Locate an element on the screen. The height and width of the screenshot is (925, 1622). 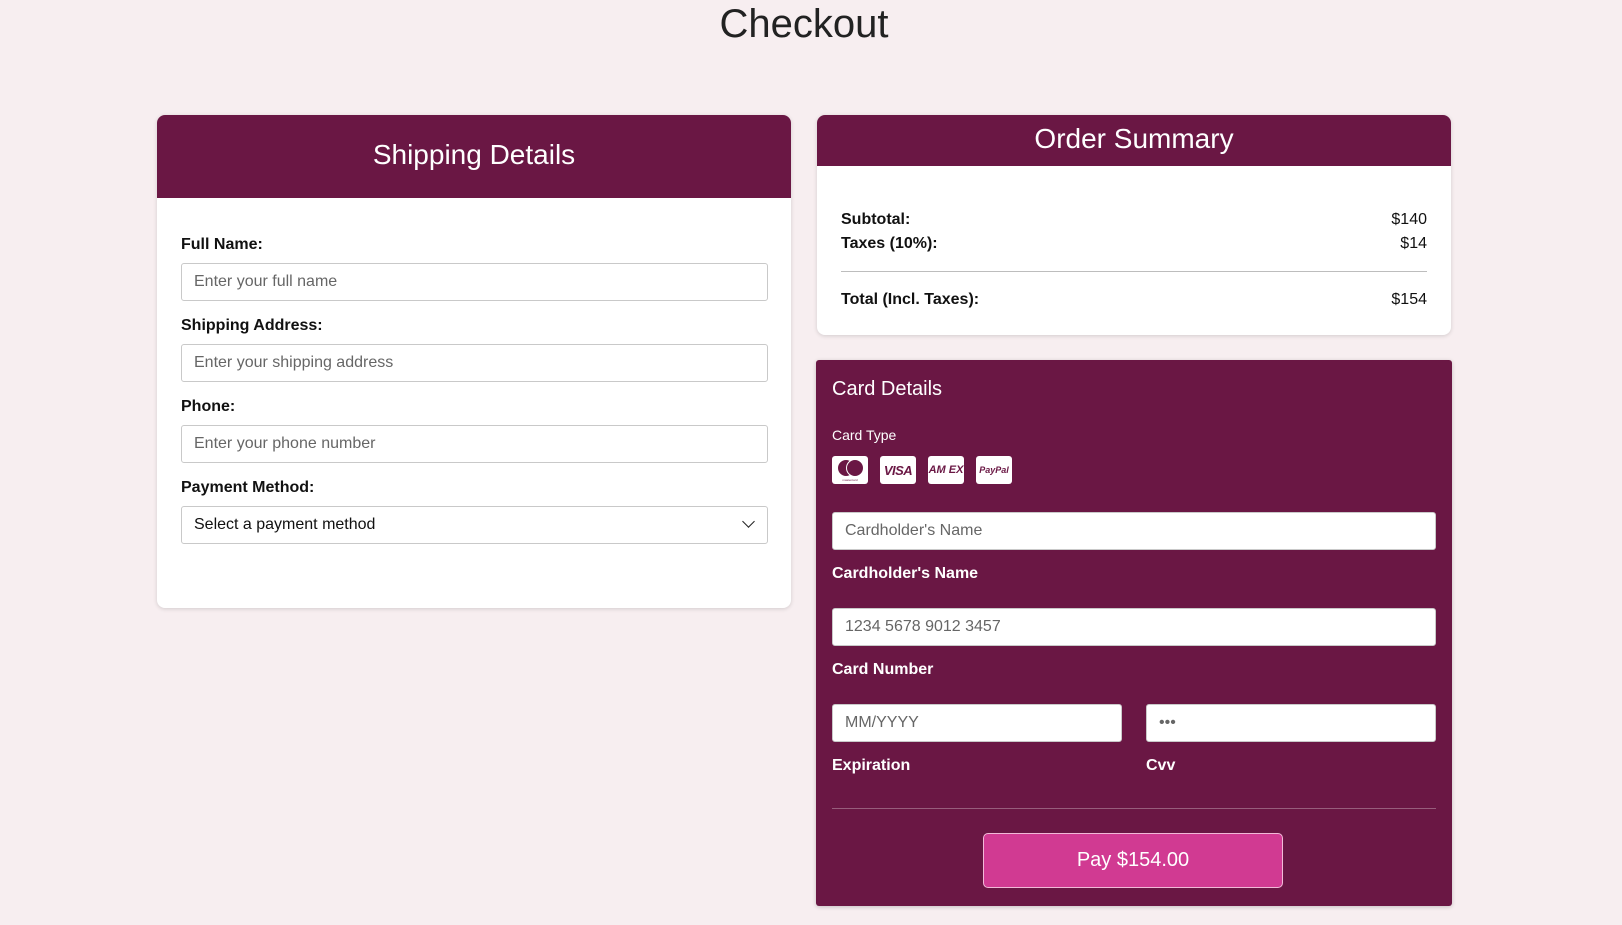
cardholder-name-input is located at coordinates (1134, 531).